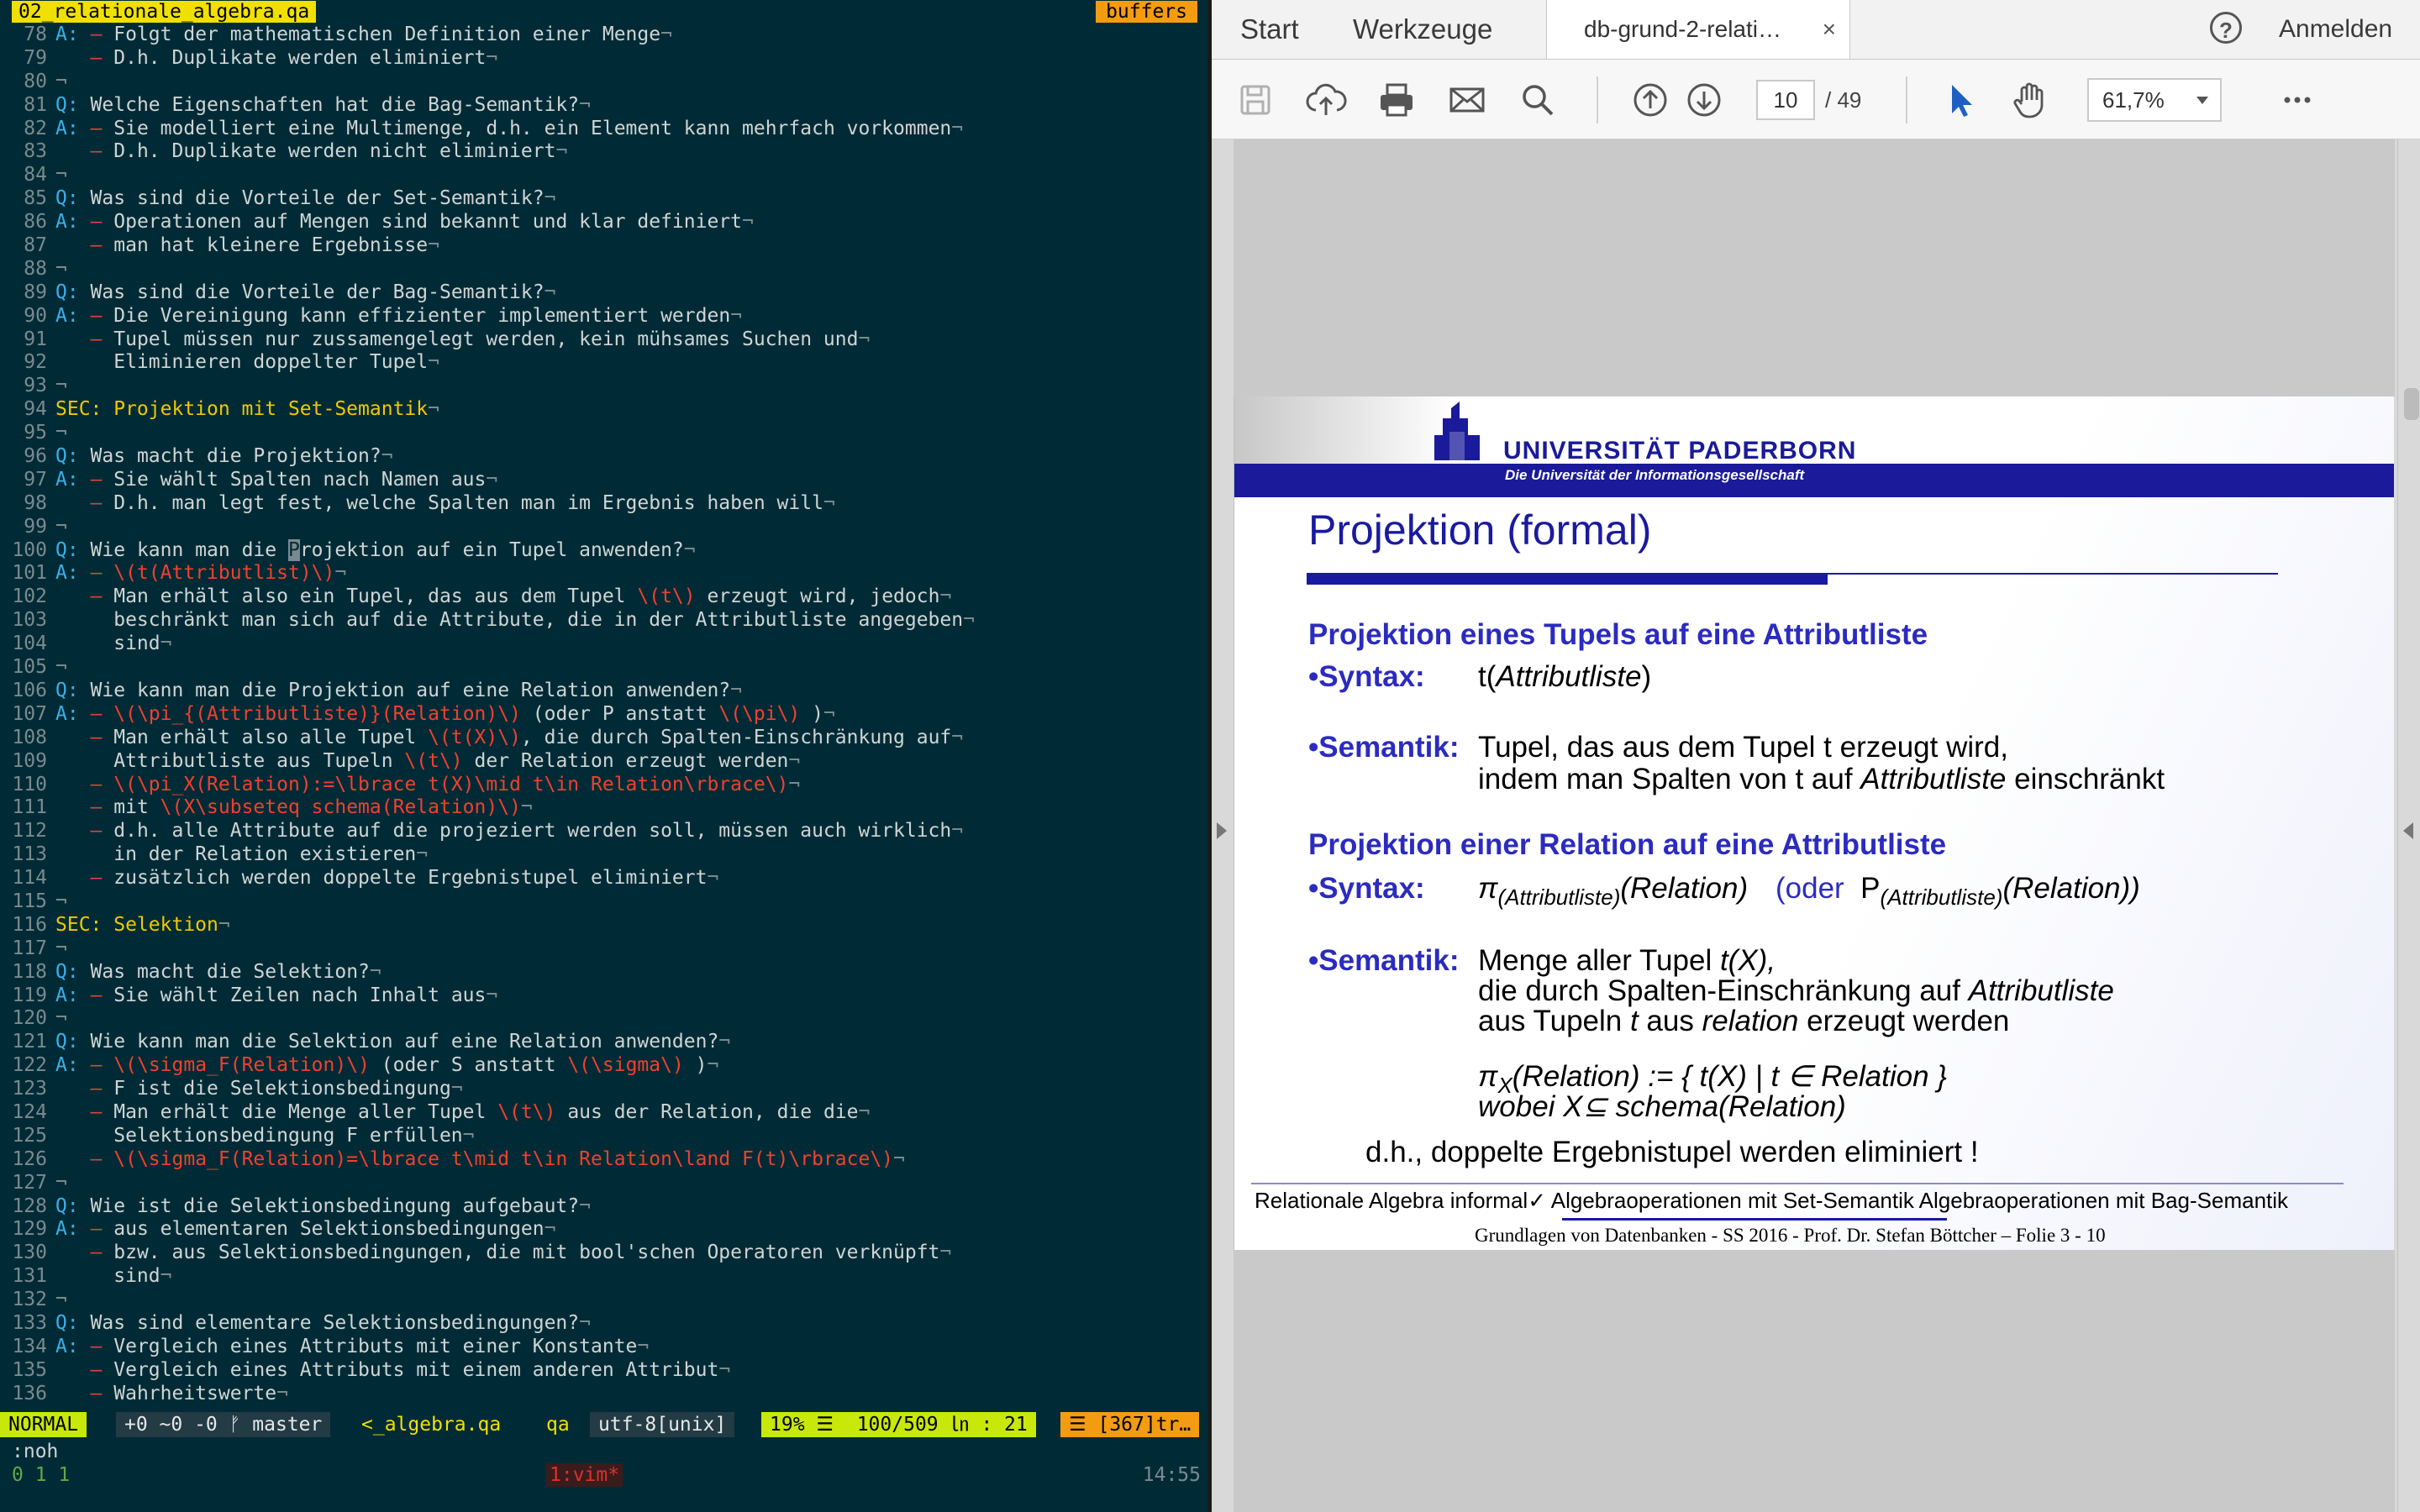 This screenshot has width=2420, height=1512. I want to click on save-icon, so click(1255, 100).